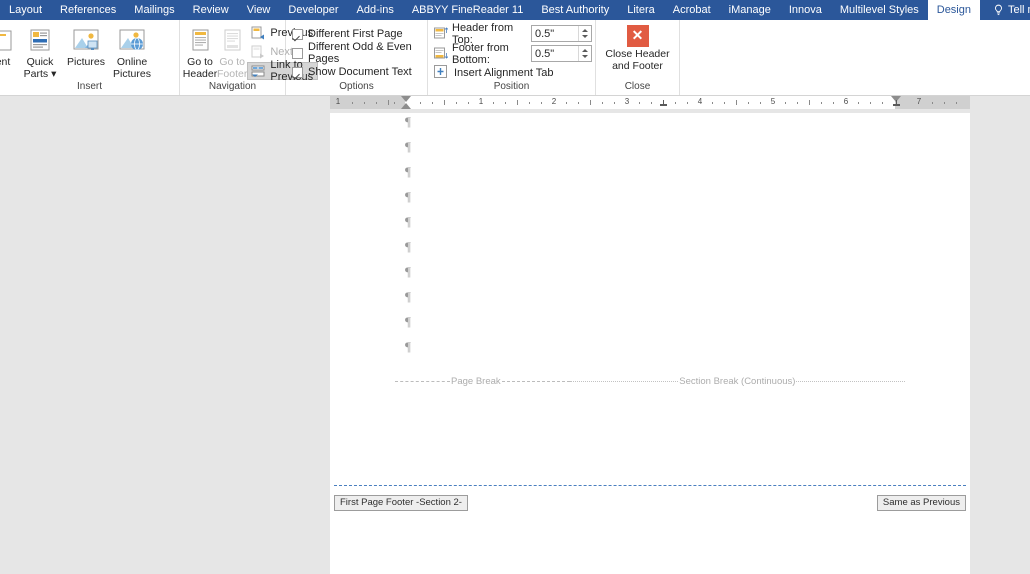  I want to click on online-pictures-label: Online Pictures, so click(132, 68).